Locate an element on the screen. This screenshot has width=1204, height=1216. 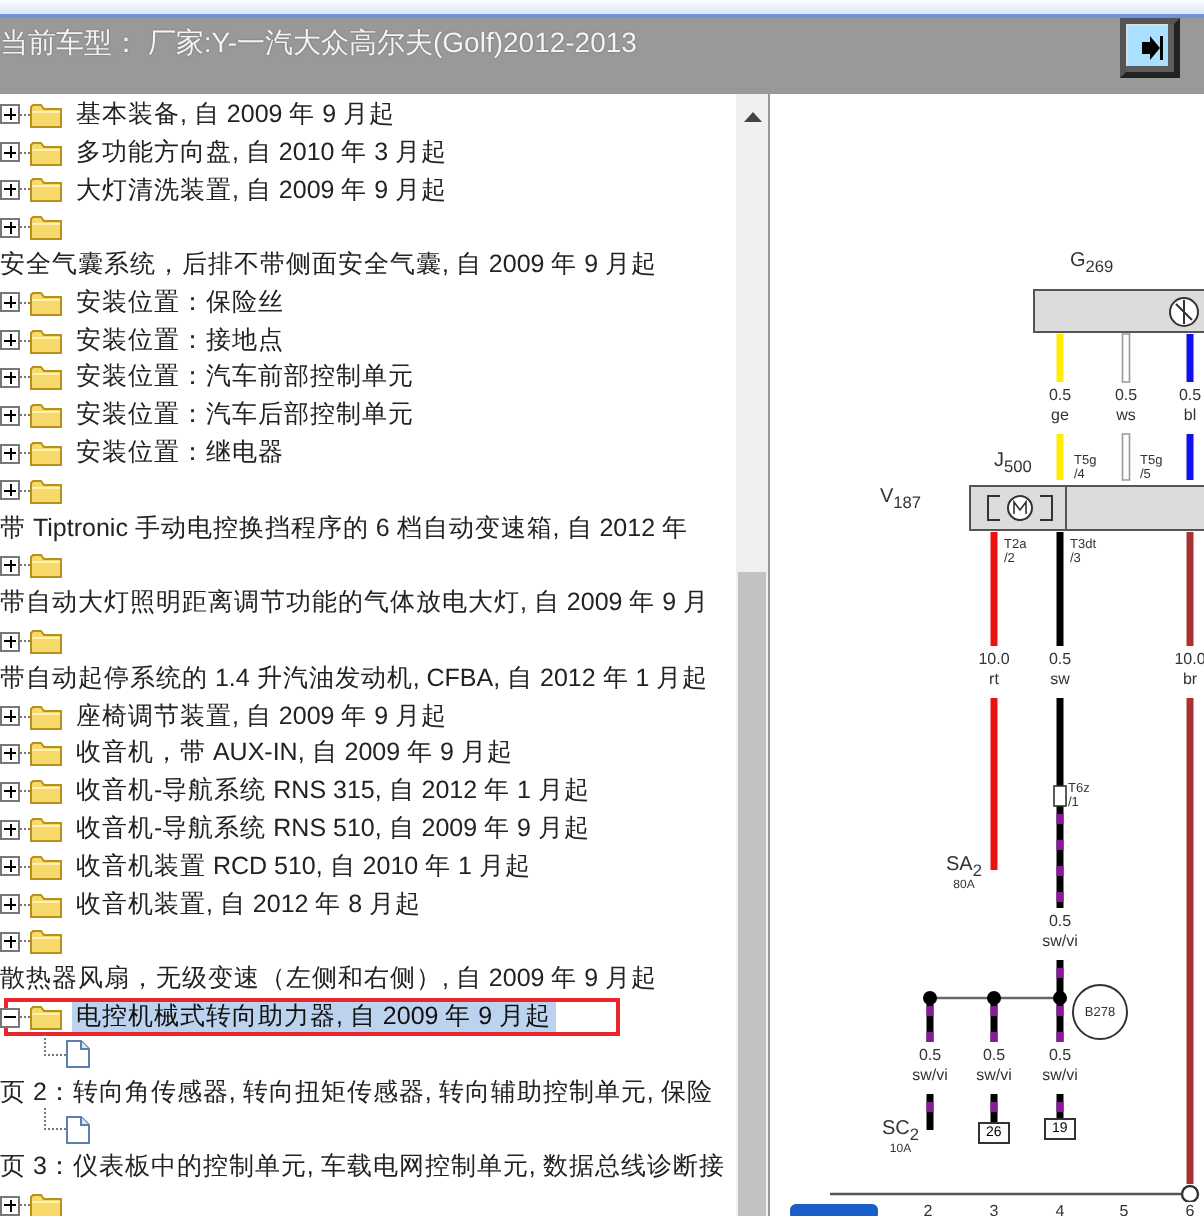
tree-item: 收音机，带 AUX-IN, 自 2009 年 9 月起 is located at coordinates (294, 753).